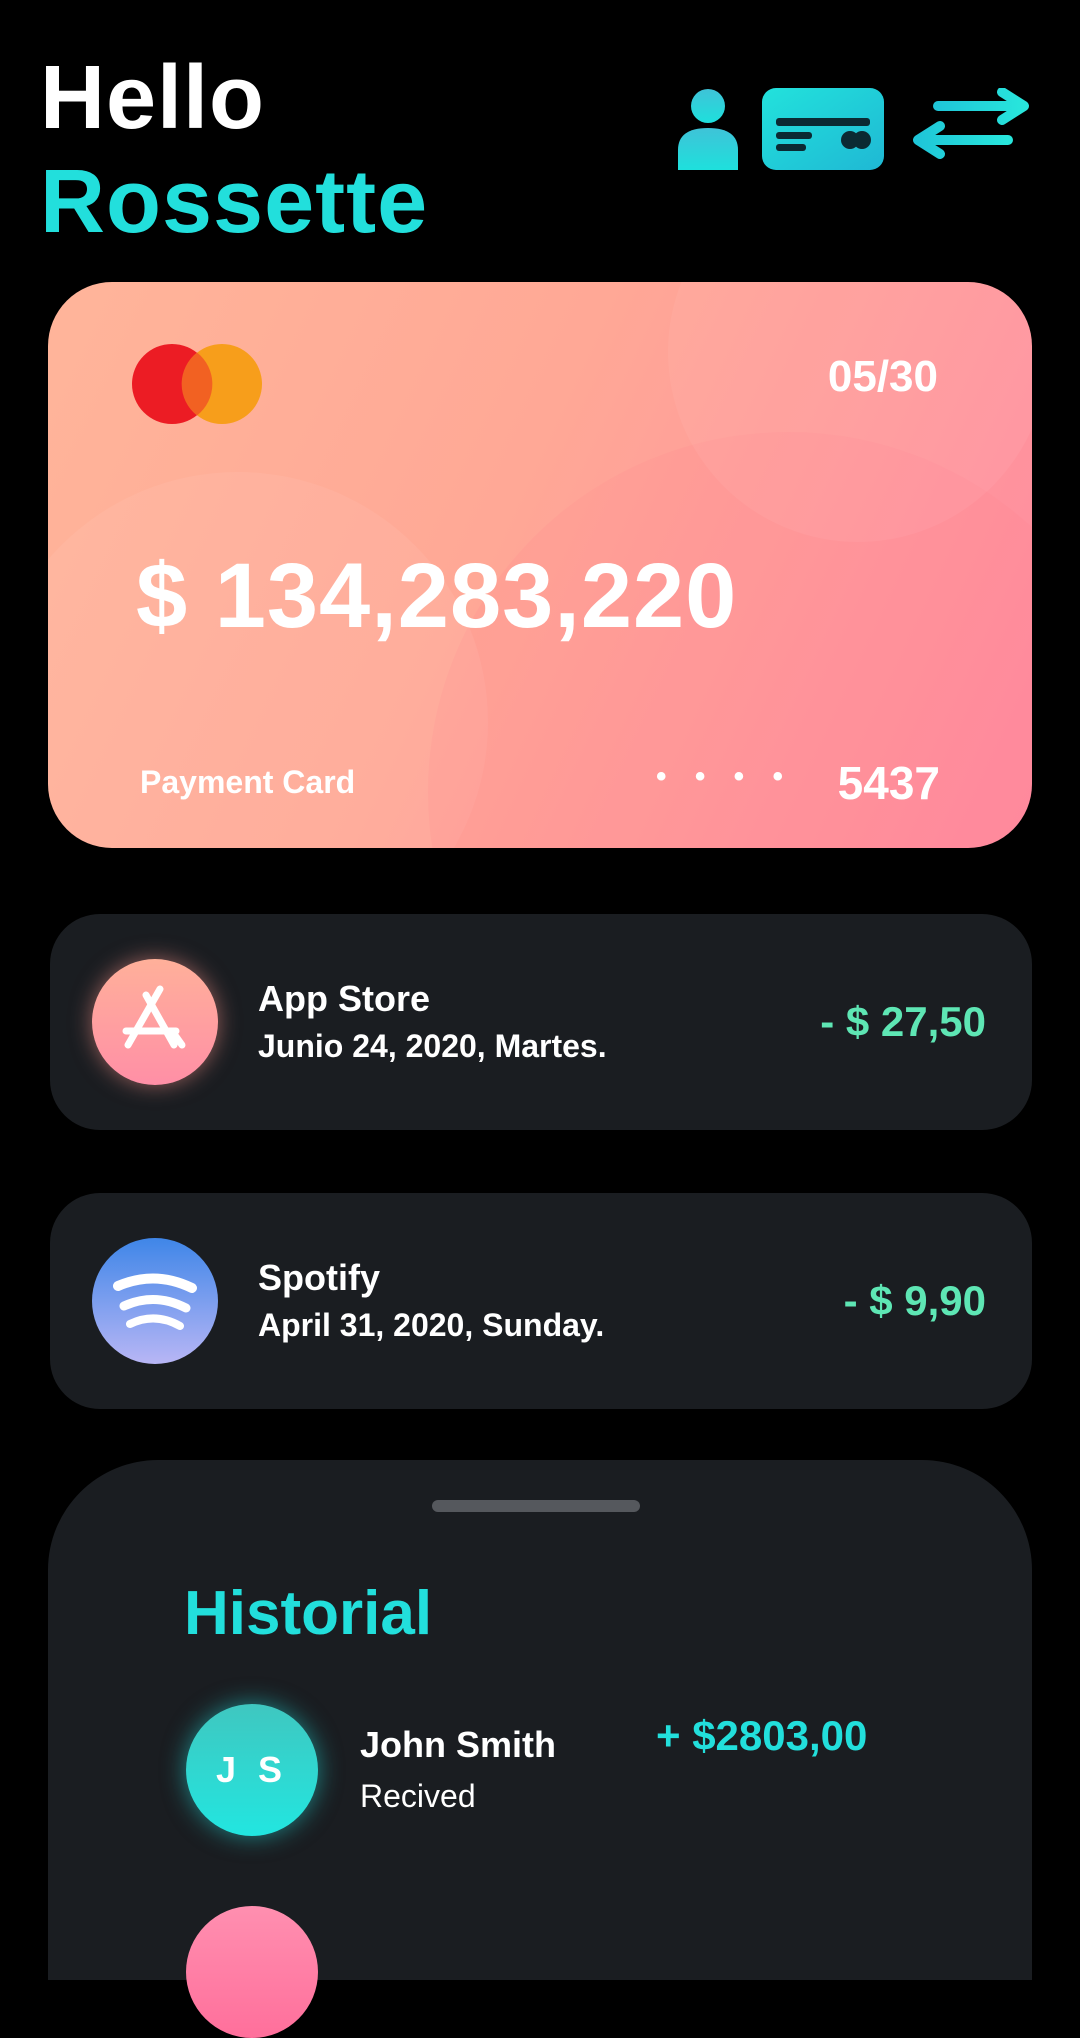  I want to click on transaction-amount: - $ 27,50, so click(903, 1021).